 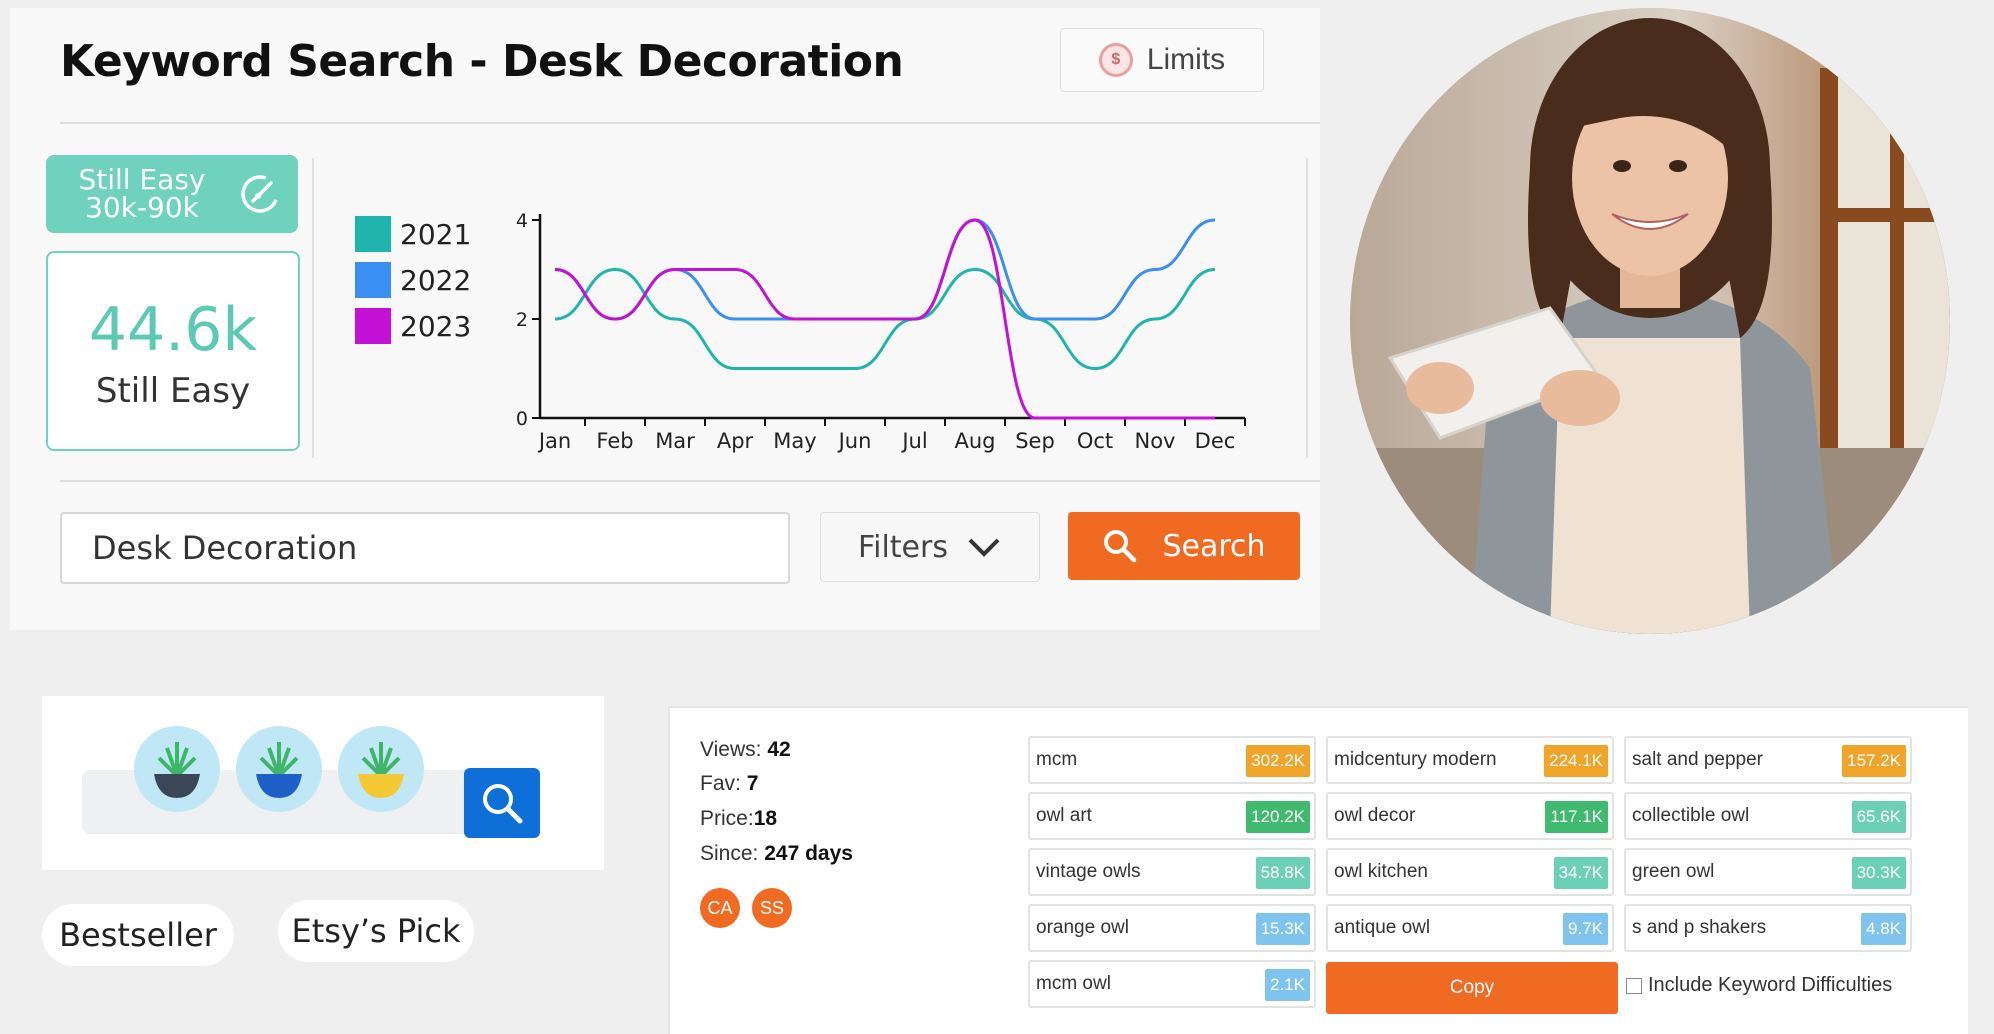 What do you see at coordinates (1768, 816) in the screenshot?
I see `keyword-tag: collectible owl 65.6K` at bounding box center [1768, 816].